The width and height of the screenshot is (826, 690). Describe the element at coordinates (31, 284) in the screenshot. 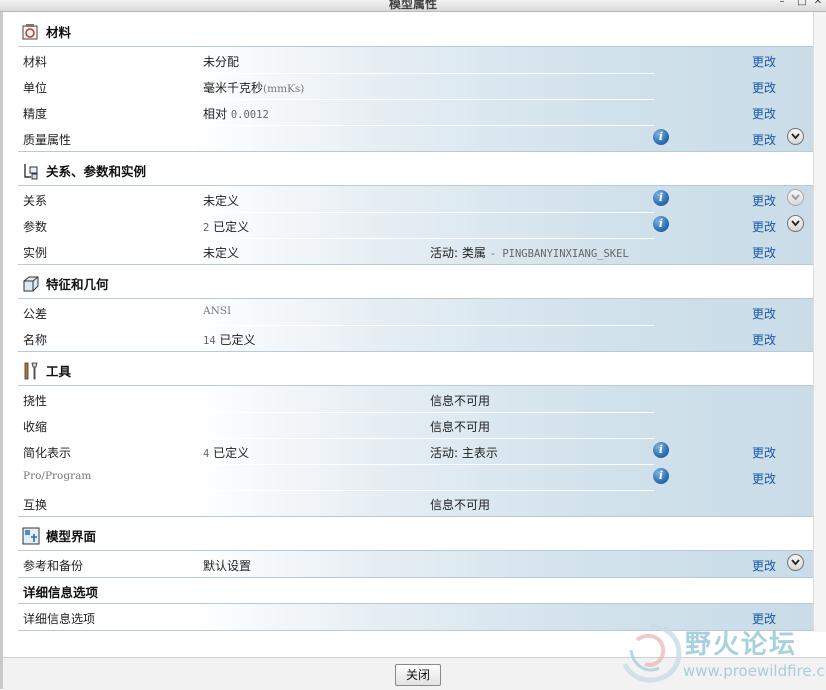

I see `features-icon` at that location.